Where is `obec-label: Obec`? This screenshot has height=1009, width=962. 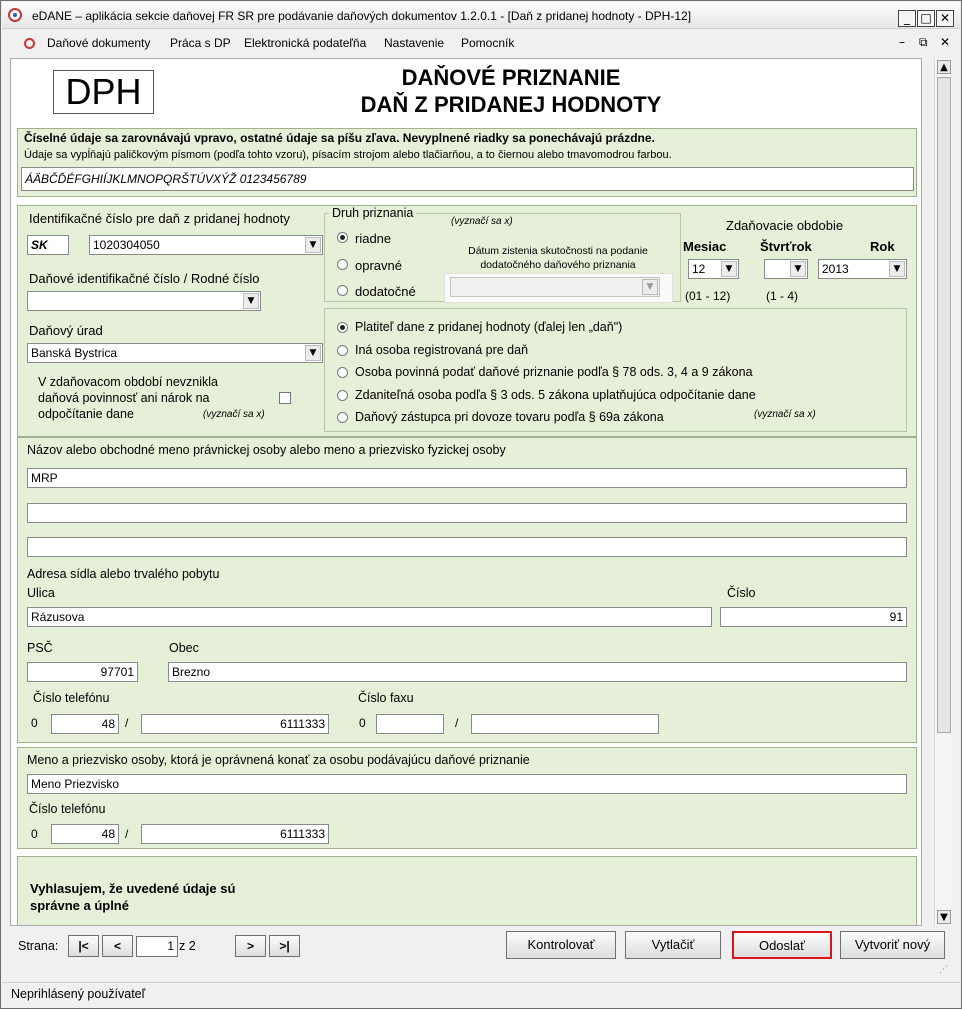
obec-label: Obec is located at coordinates (184, 648).